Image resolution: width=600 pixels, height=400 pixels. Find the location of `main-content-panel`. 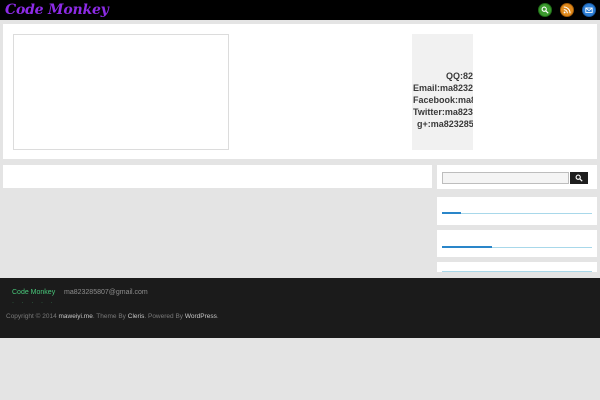

main-content-panel is located at coordinates (217, 176).